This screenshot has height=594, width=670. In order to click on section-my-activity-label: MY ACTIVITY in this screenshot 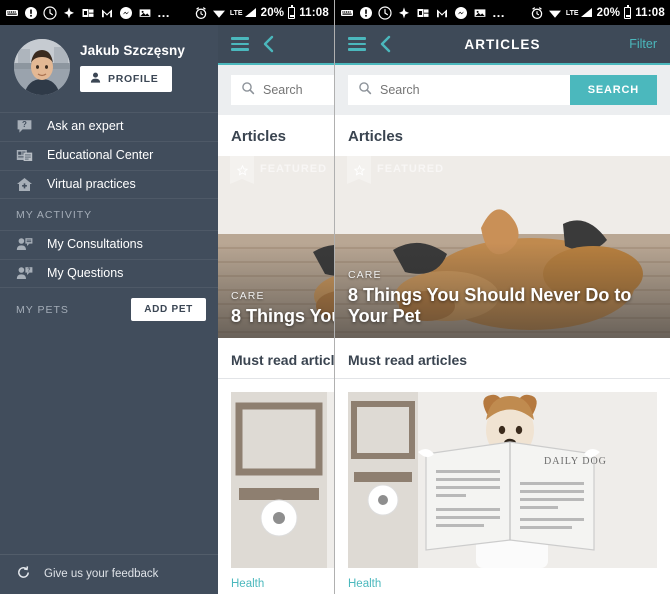, I will do `click(54, 215)`.